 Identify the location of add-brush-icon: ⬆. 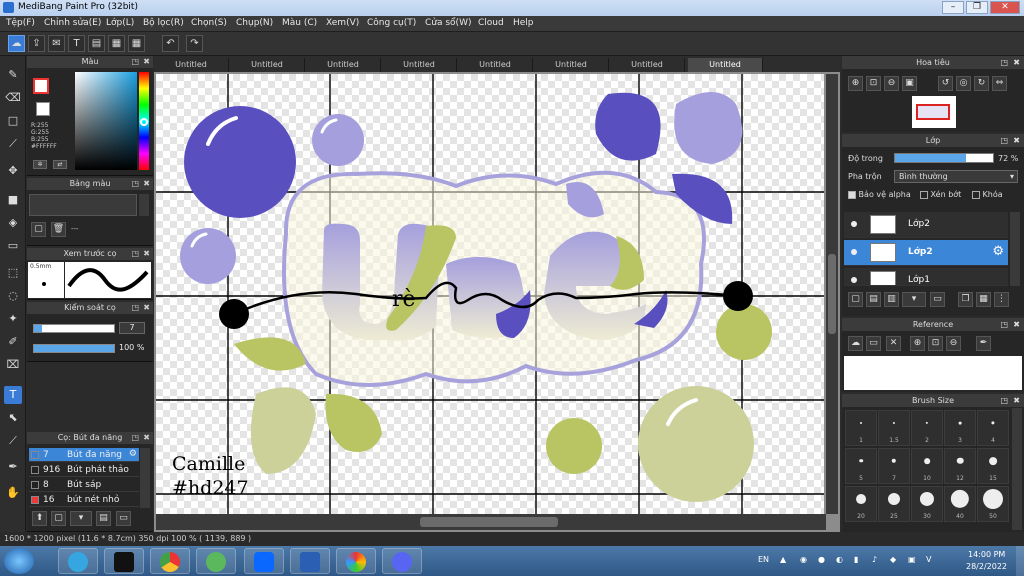
(39, 518).